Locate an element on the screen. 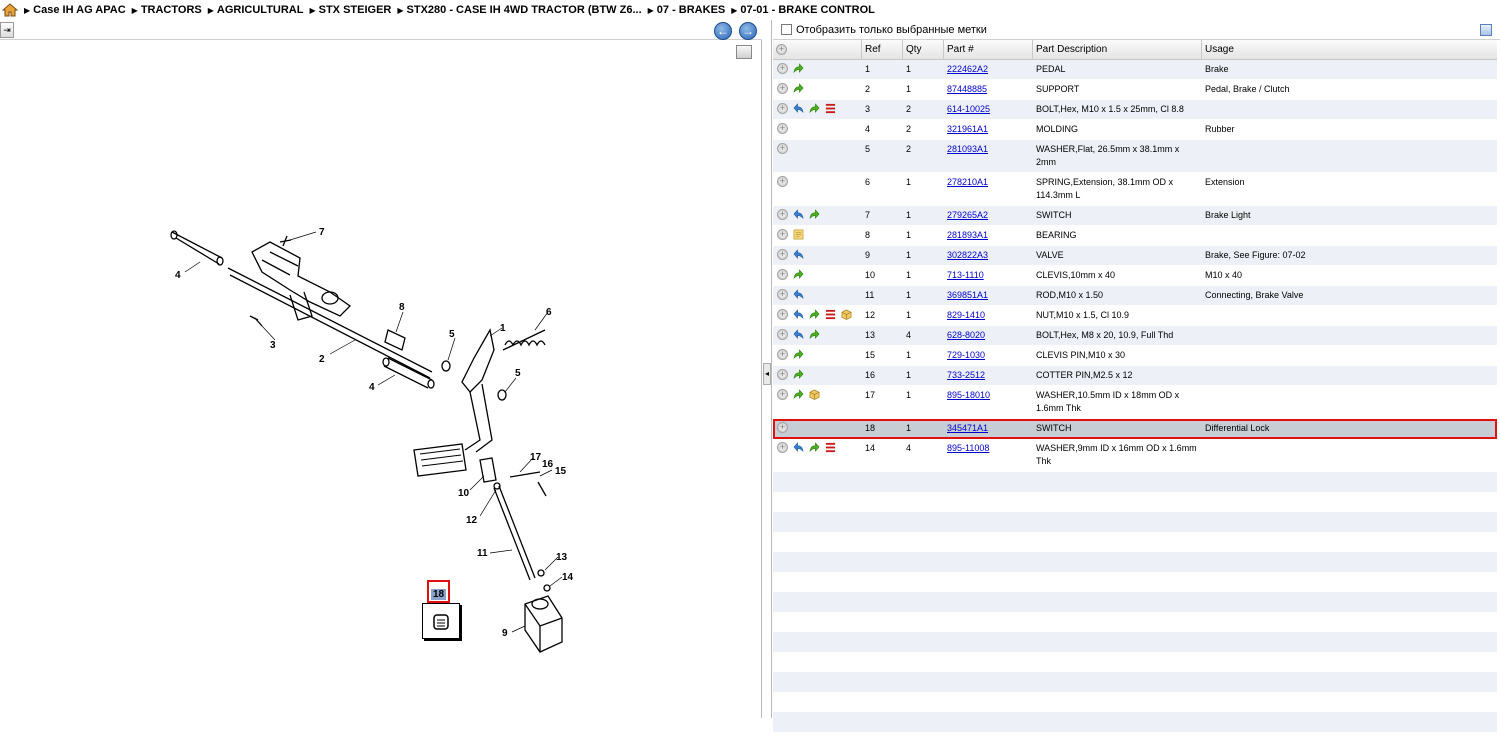 This screenshot has width=1500, height=752. callout-label: 10 is located at coordinates (464, 493).